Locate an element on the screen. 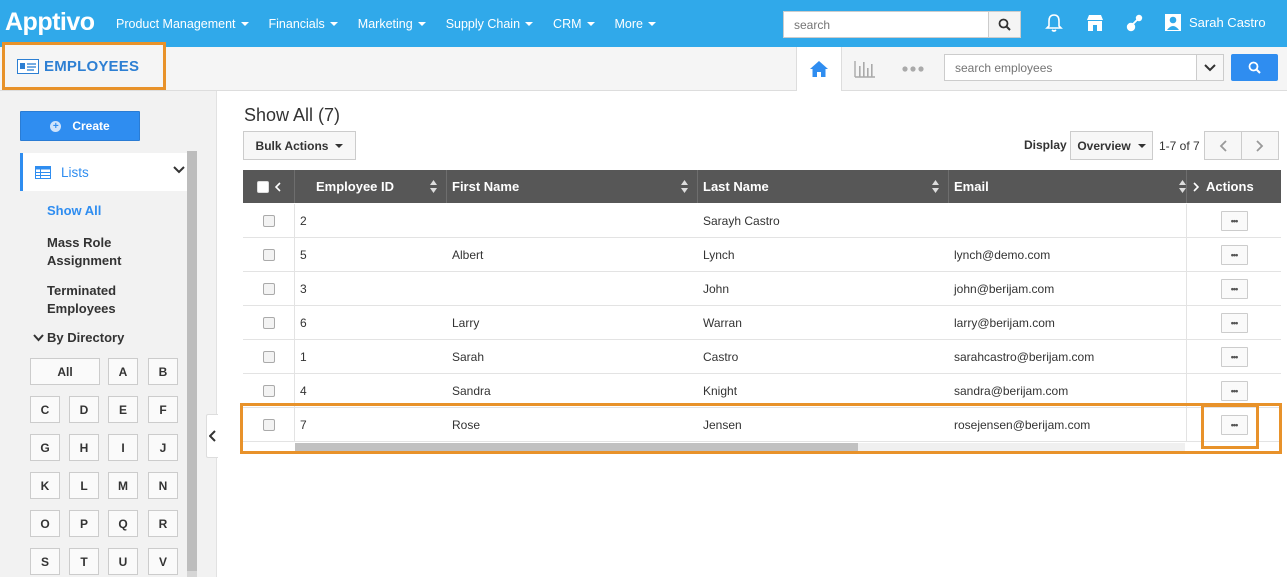 The width and height of the screenshot is (1287, 577). global-search-button is located at coordinates (1004, 24).